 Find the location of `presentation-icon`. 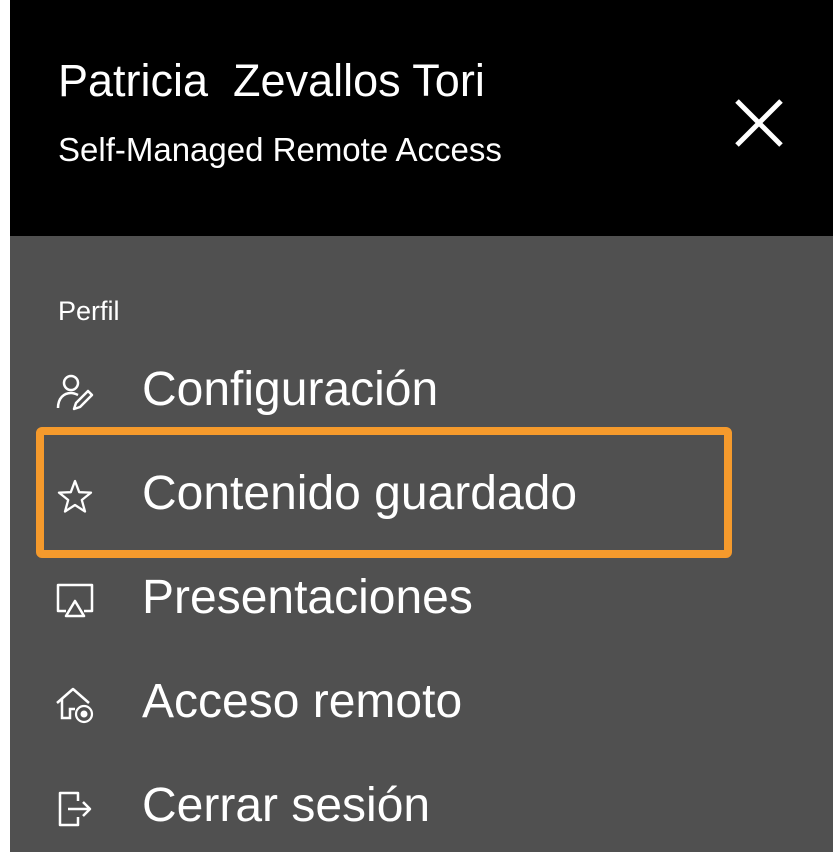

presentation-icon is located at coordinates (75, 600).